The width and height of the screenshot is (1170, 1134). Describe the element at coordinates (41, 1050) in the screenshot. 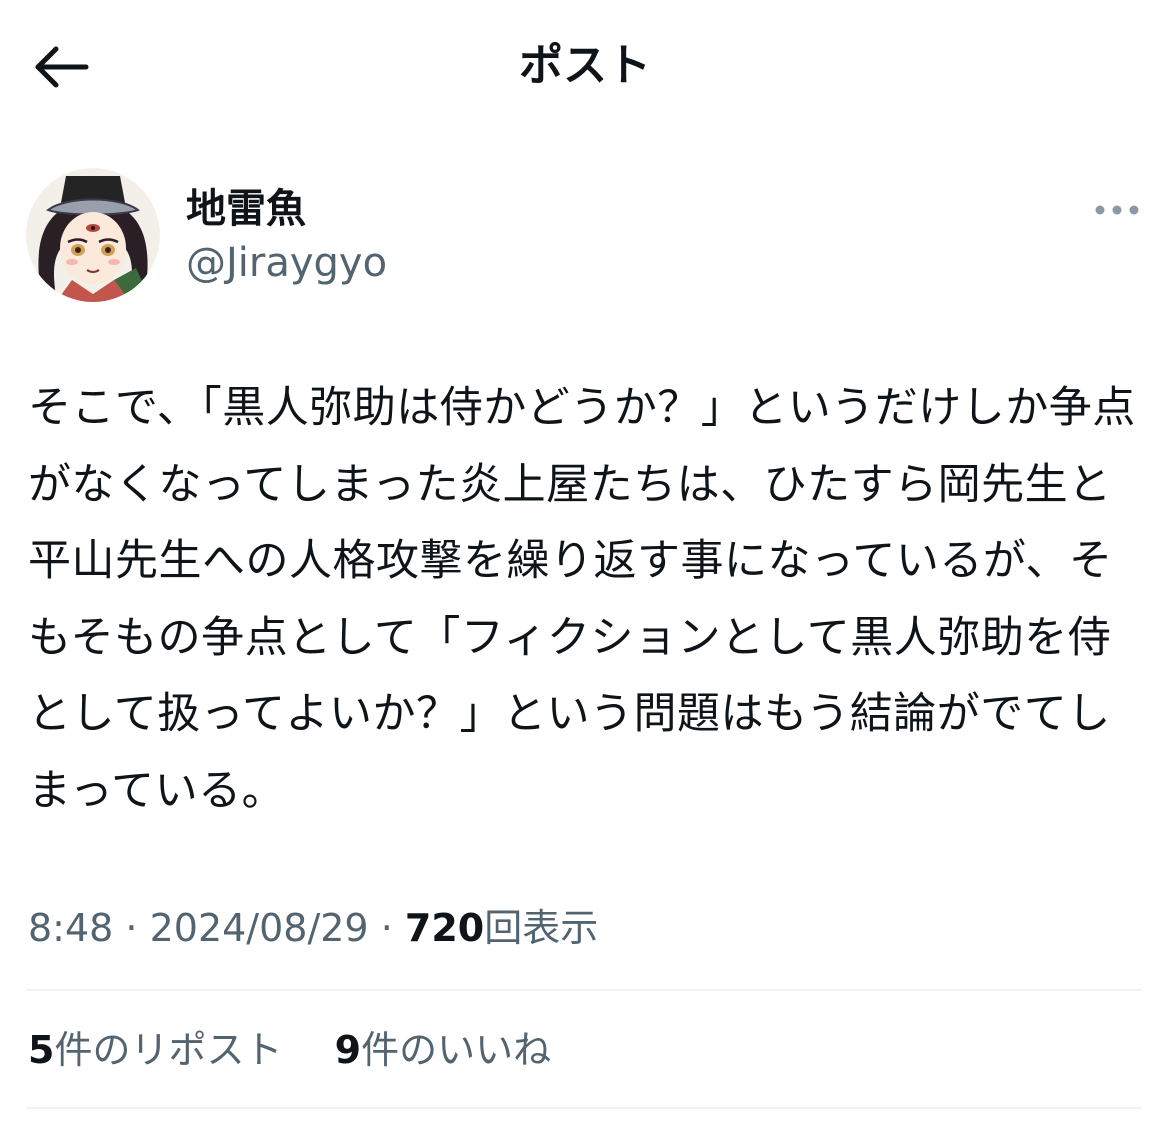

I see `reposts-count: 5` at that location.